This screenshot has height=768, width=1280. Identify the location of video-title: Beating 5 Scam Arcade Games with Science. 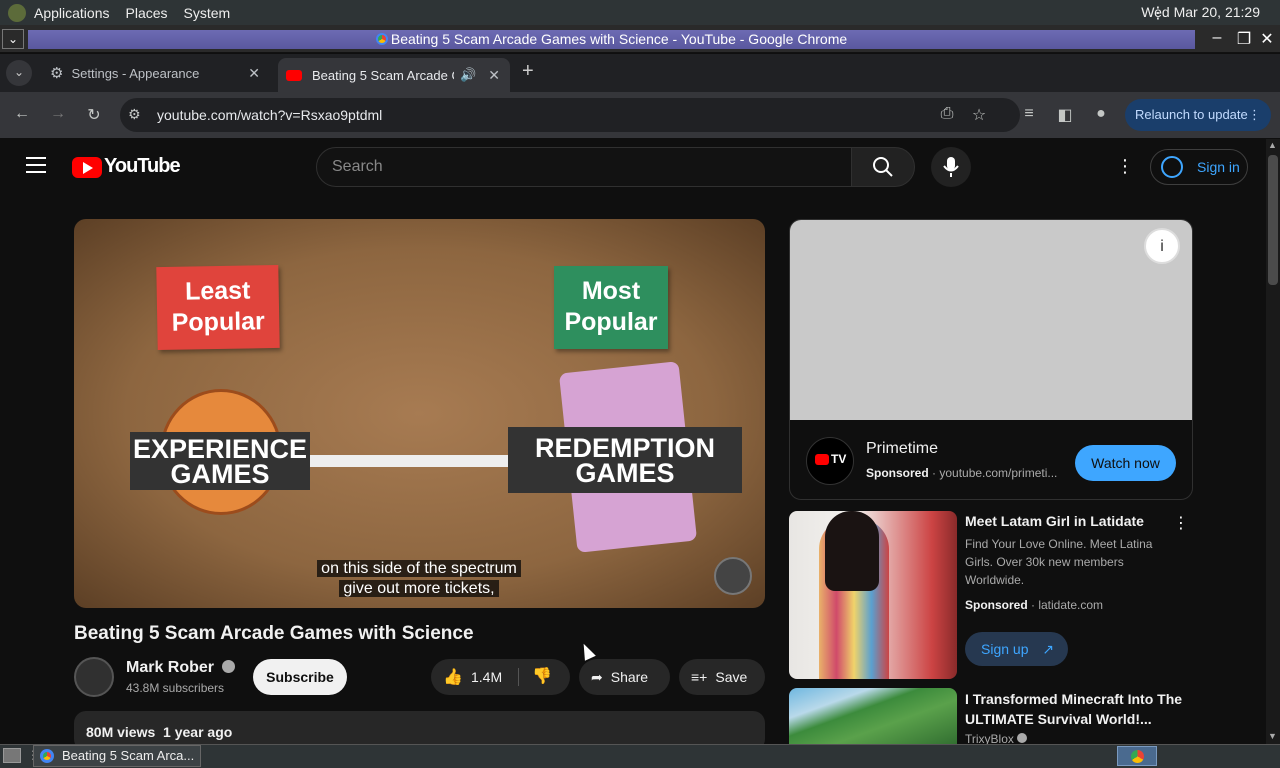
(274, 633).